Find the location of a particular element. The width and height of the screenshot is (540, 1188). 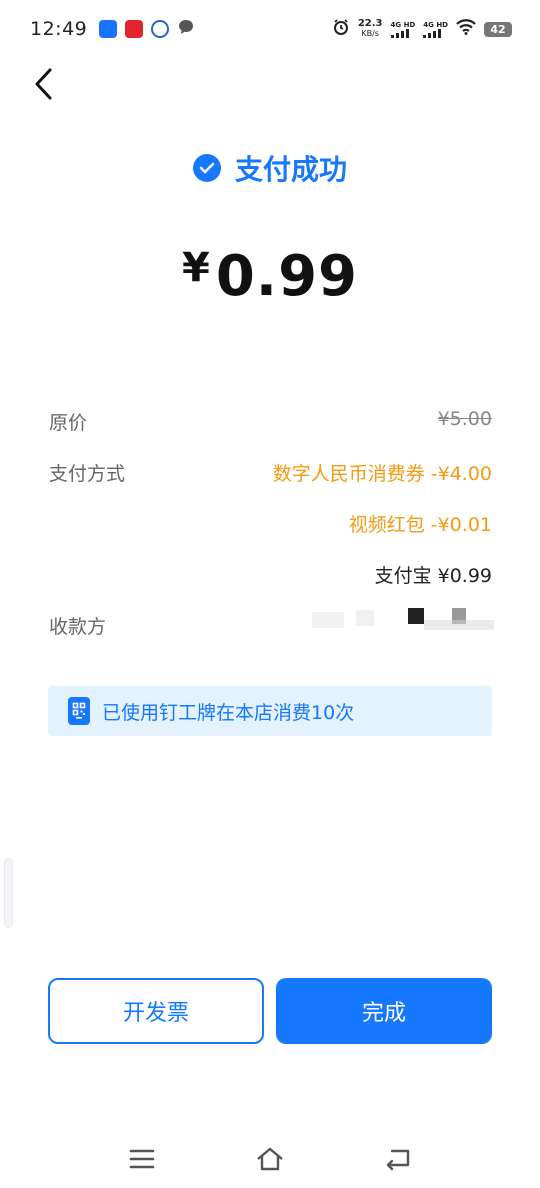

back-nav-button is located at coordinates (398, 1159).